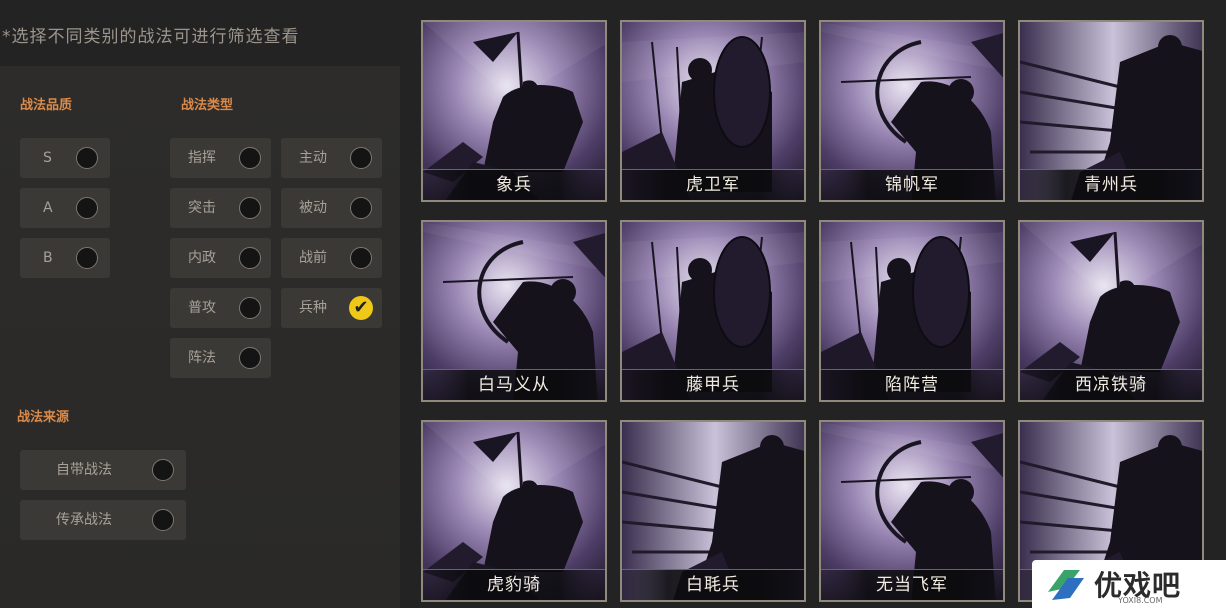  Describe the element at coordinates (514, 311) in the screenshot. I see `tactic-card: 白马义从` at that location.